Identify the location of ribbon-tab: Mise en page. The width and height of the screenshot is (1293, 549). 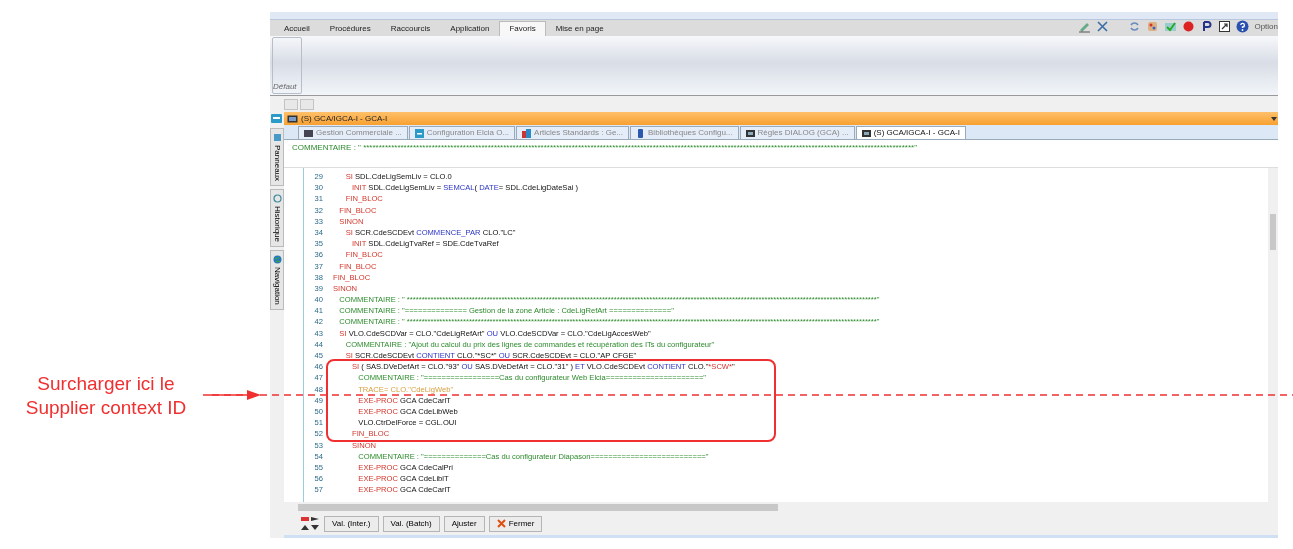
(579, 28).